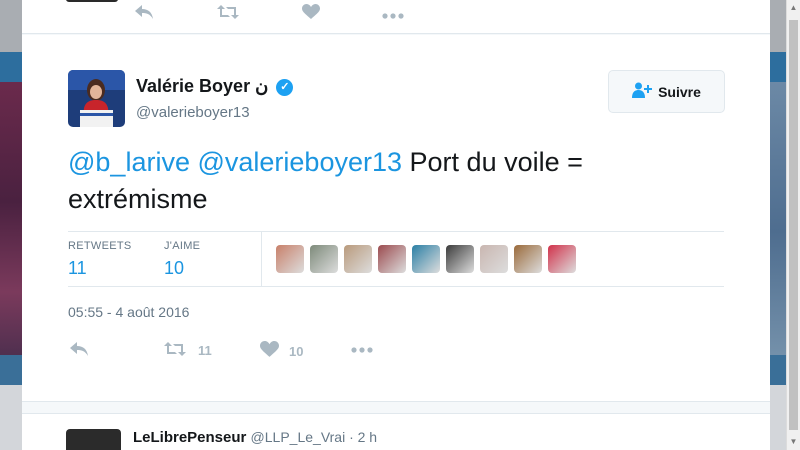 The height and width of the screenshot is (450, 800). Describe the element at coordinates (174, 268) in the screenshot. I see `likes-count: 10` at that location.